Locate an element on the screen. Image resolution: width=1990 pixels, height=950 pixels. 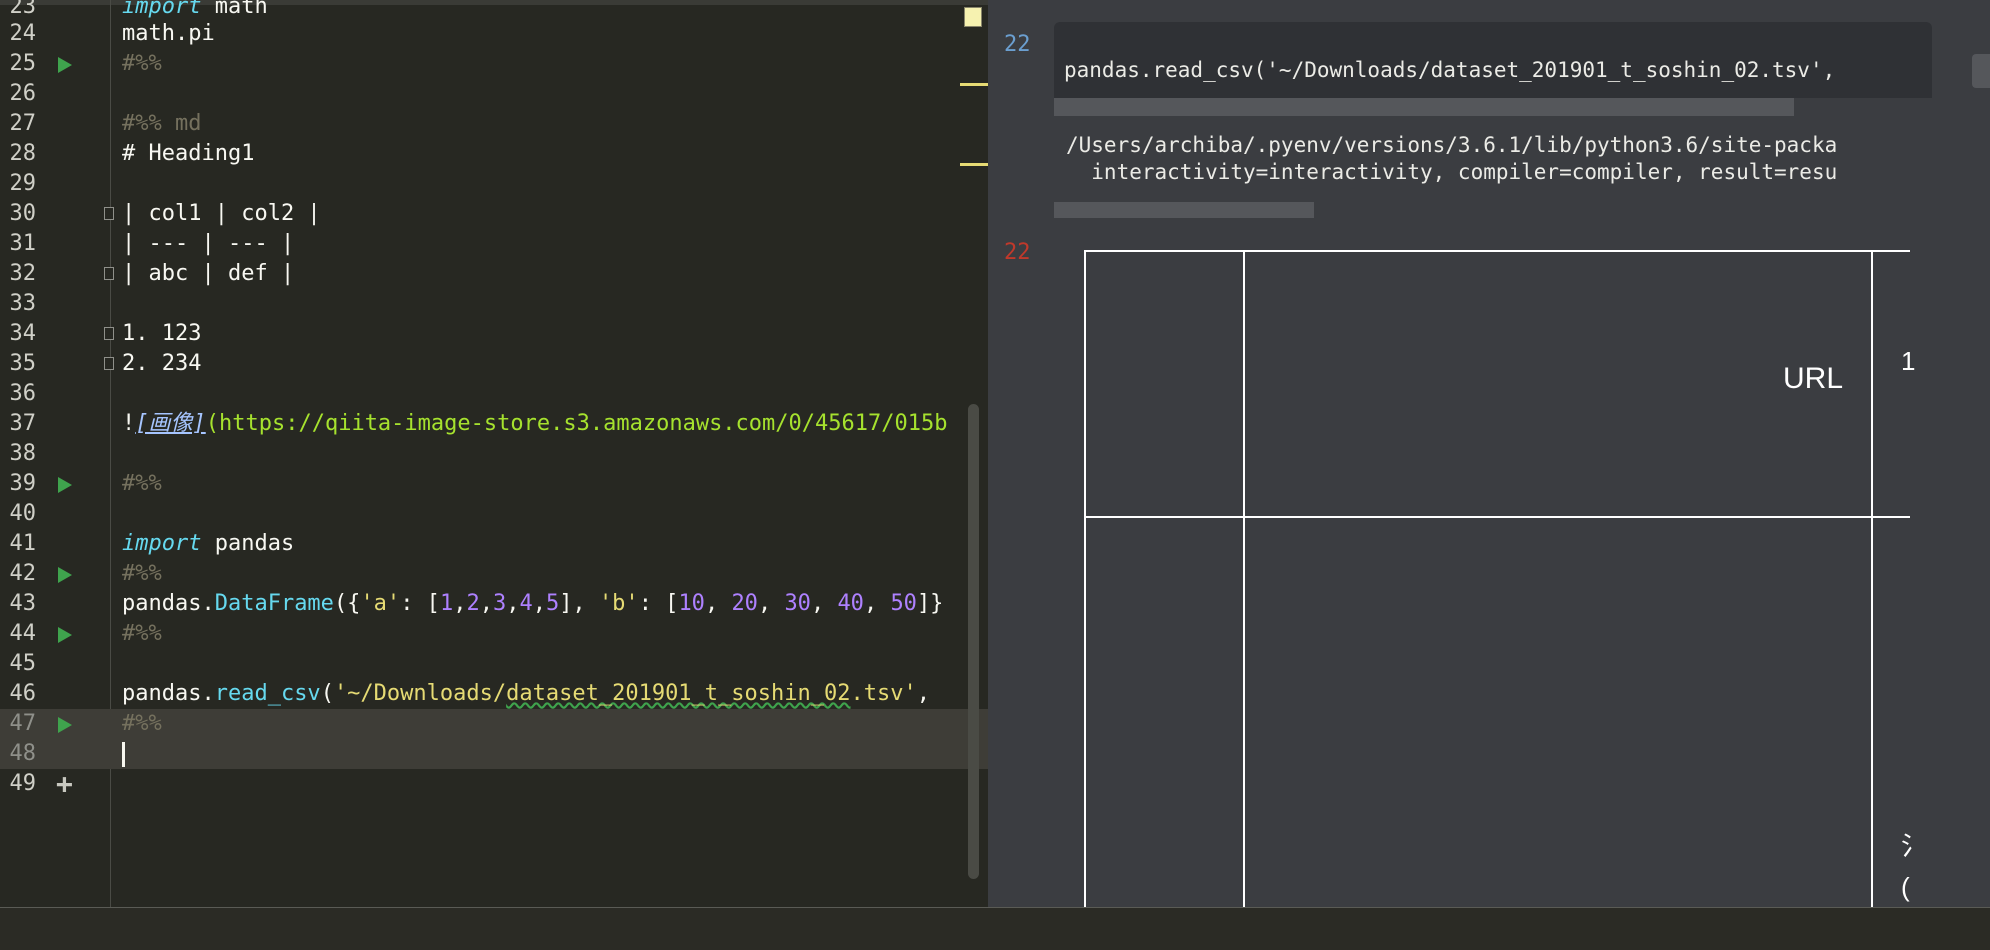
line-number: 44 is located at coordinates (23, 633).